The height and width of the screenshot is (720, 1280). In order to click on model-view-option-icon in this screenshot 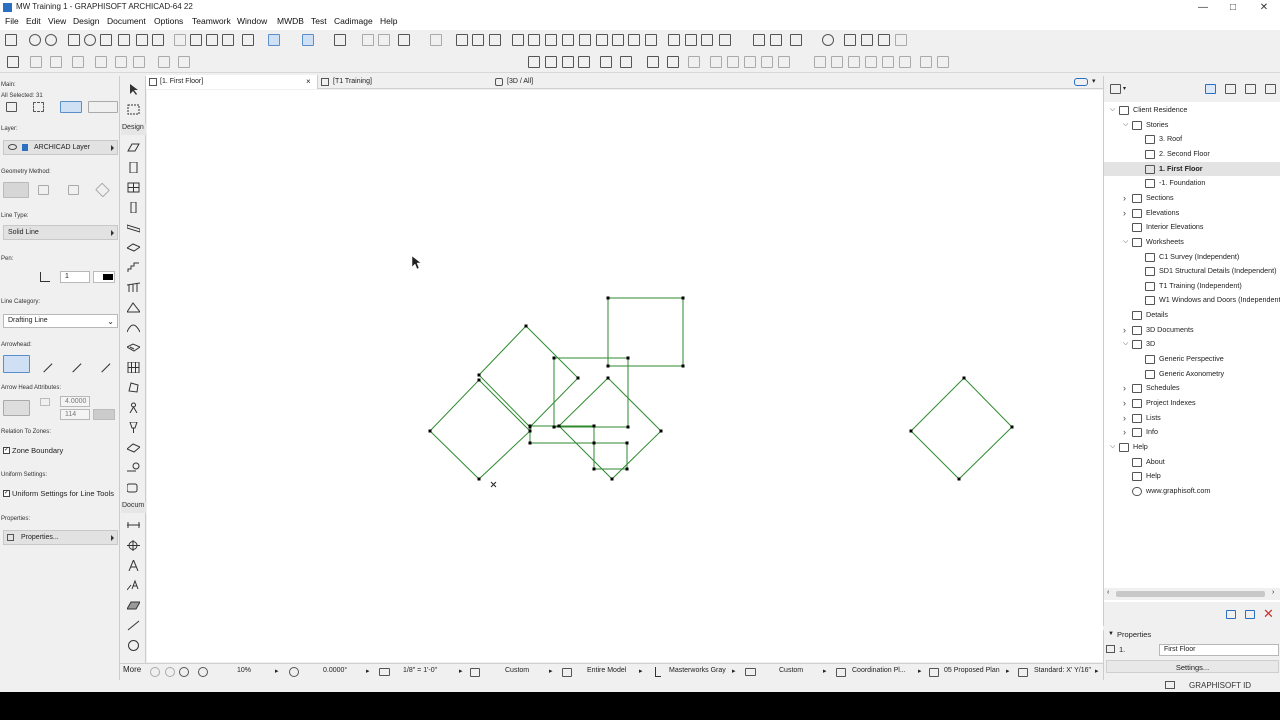, I will do `click(567, 672)`.